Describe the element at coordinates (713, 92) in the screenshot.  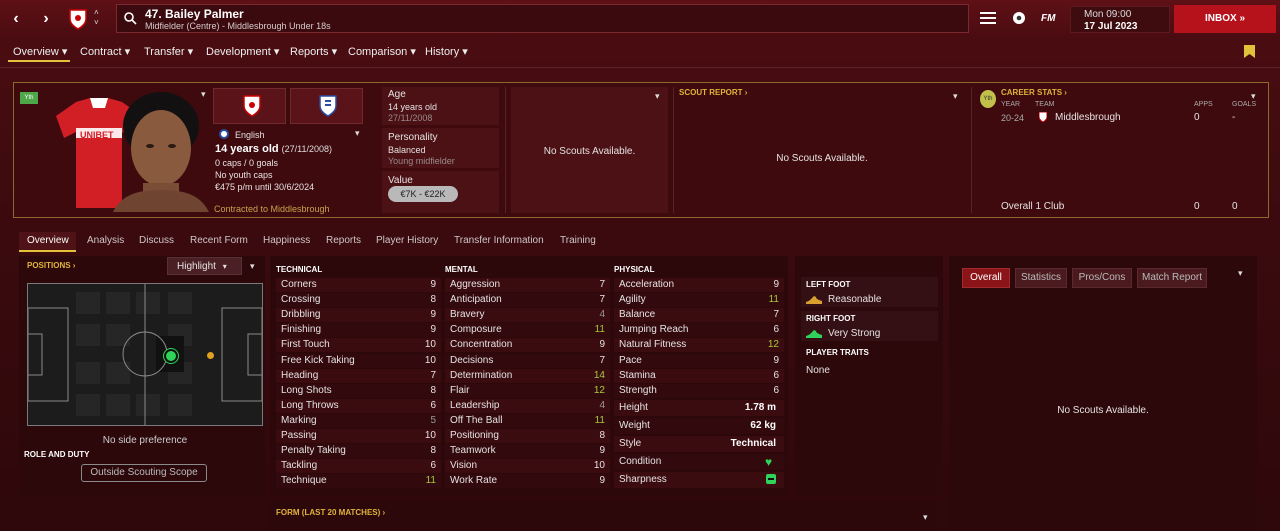
I see `scout-report-label: SCOUT REPORT ›` at that location.